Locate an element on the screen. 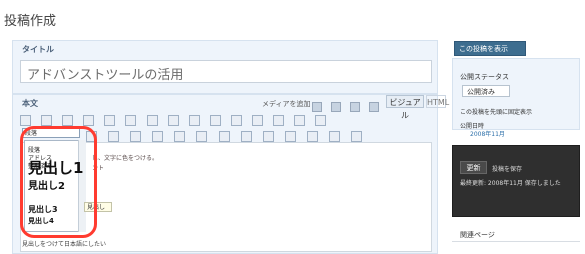 The height and width of the screenshot is (254, 585). title-input: アドバンストツールの活用 is located at coordinates (226, 71).